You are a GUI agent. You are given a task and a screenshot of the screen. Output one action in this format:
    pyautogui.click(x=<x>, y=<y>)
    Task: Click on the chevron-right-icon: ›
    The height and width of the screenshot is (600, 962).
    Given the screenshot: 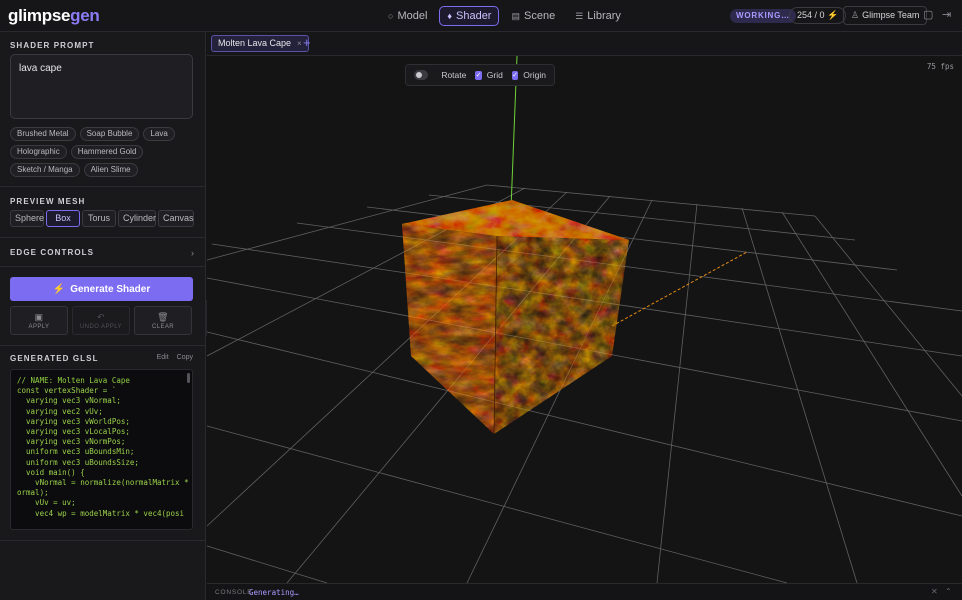 What is the action you would take?
    pyautogui.click(x=192, y=253)
    